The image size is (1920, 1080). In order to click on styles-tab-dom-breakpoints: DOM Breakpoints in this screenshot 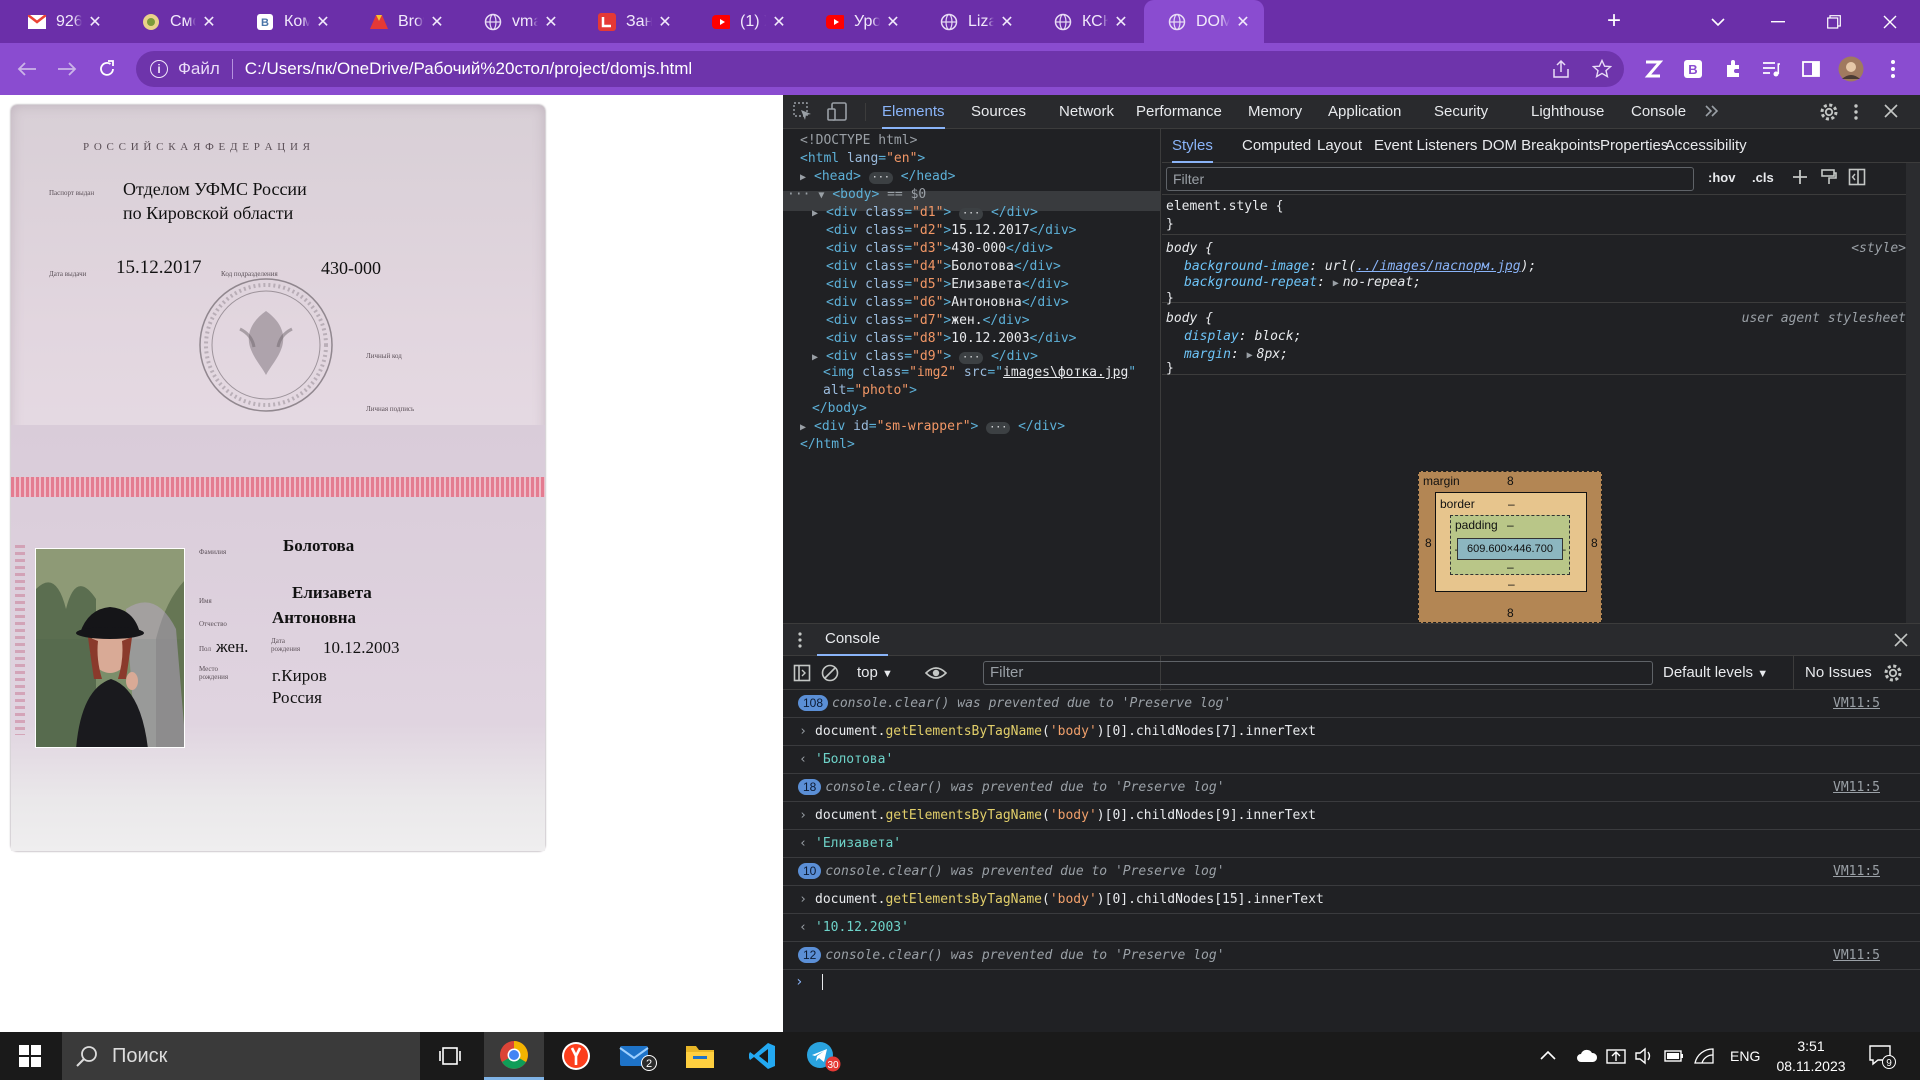, I will do `click(1541, 146)`.